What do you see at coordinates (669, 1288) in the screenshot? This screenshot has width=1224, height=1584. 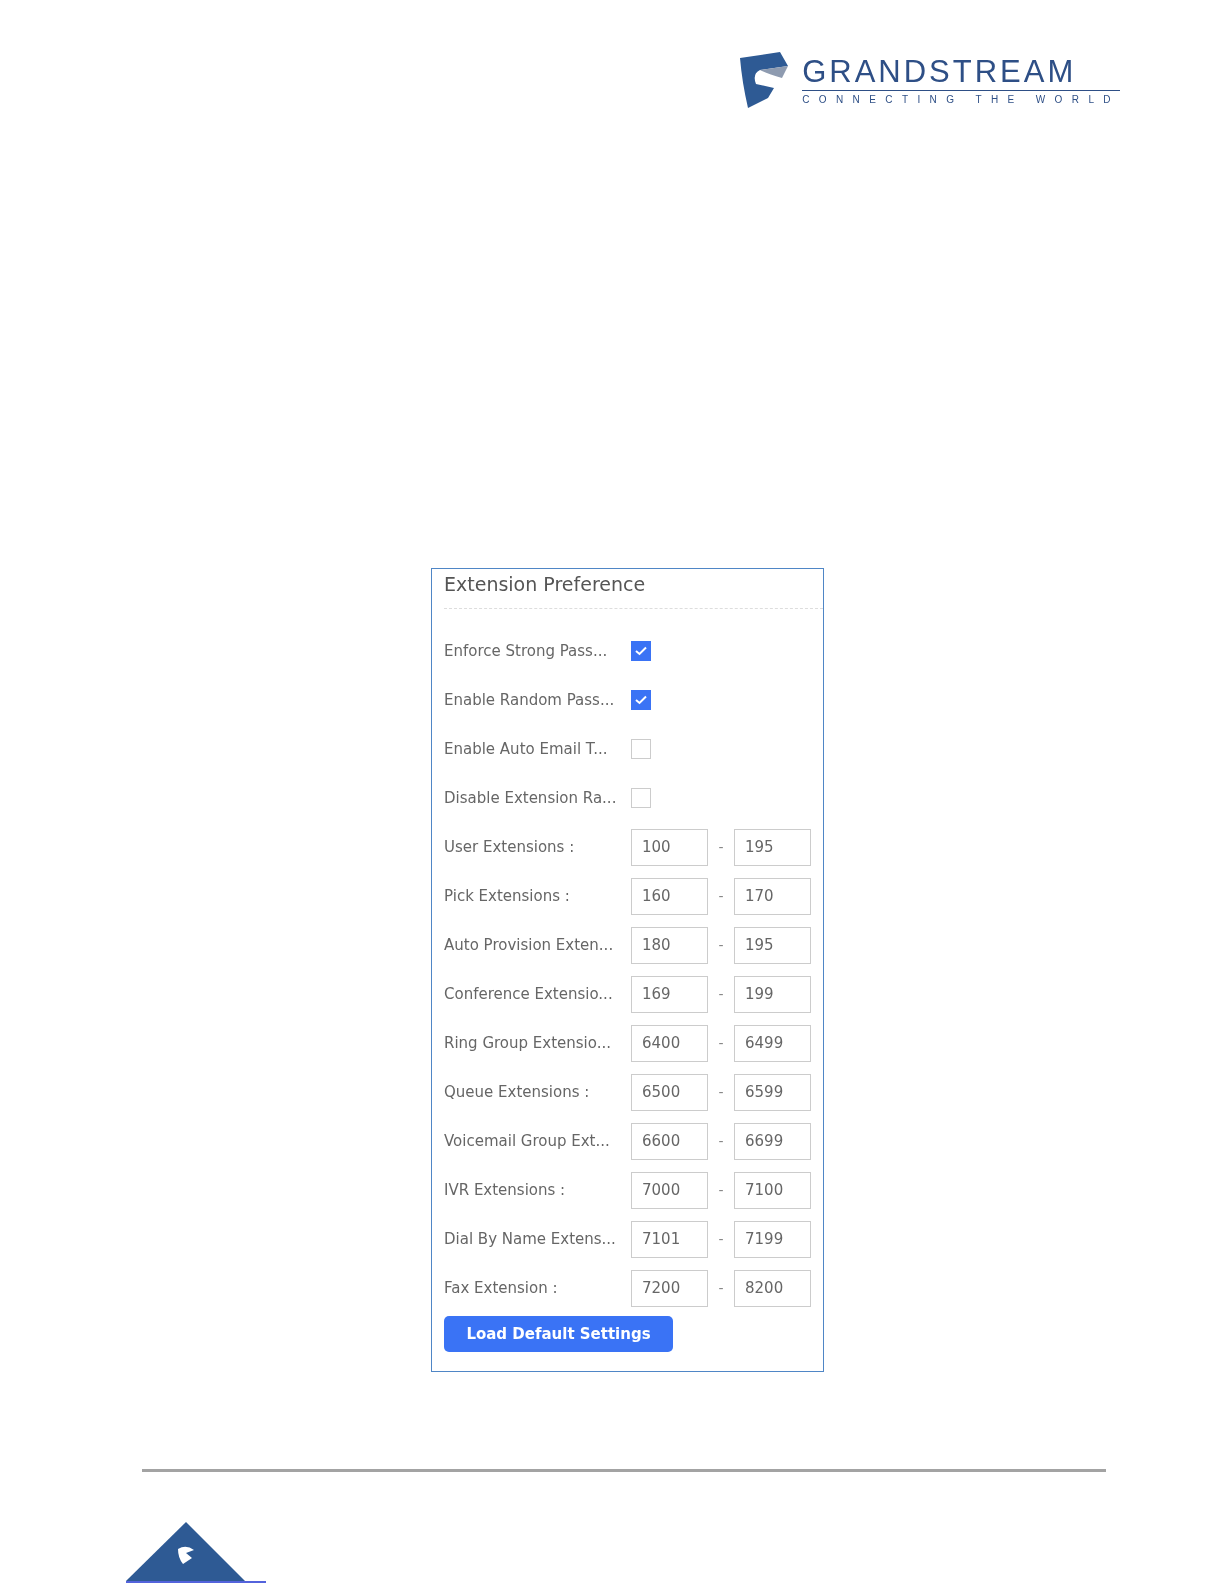 I see `range-start-field: 7200` at bounding box center [669, 1288].